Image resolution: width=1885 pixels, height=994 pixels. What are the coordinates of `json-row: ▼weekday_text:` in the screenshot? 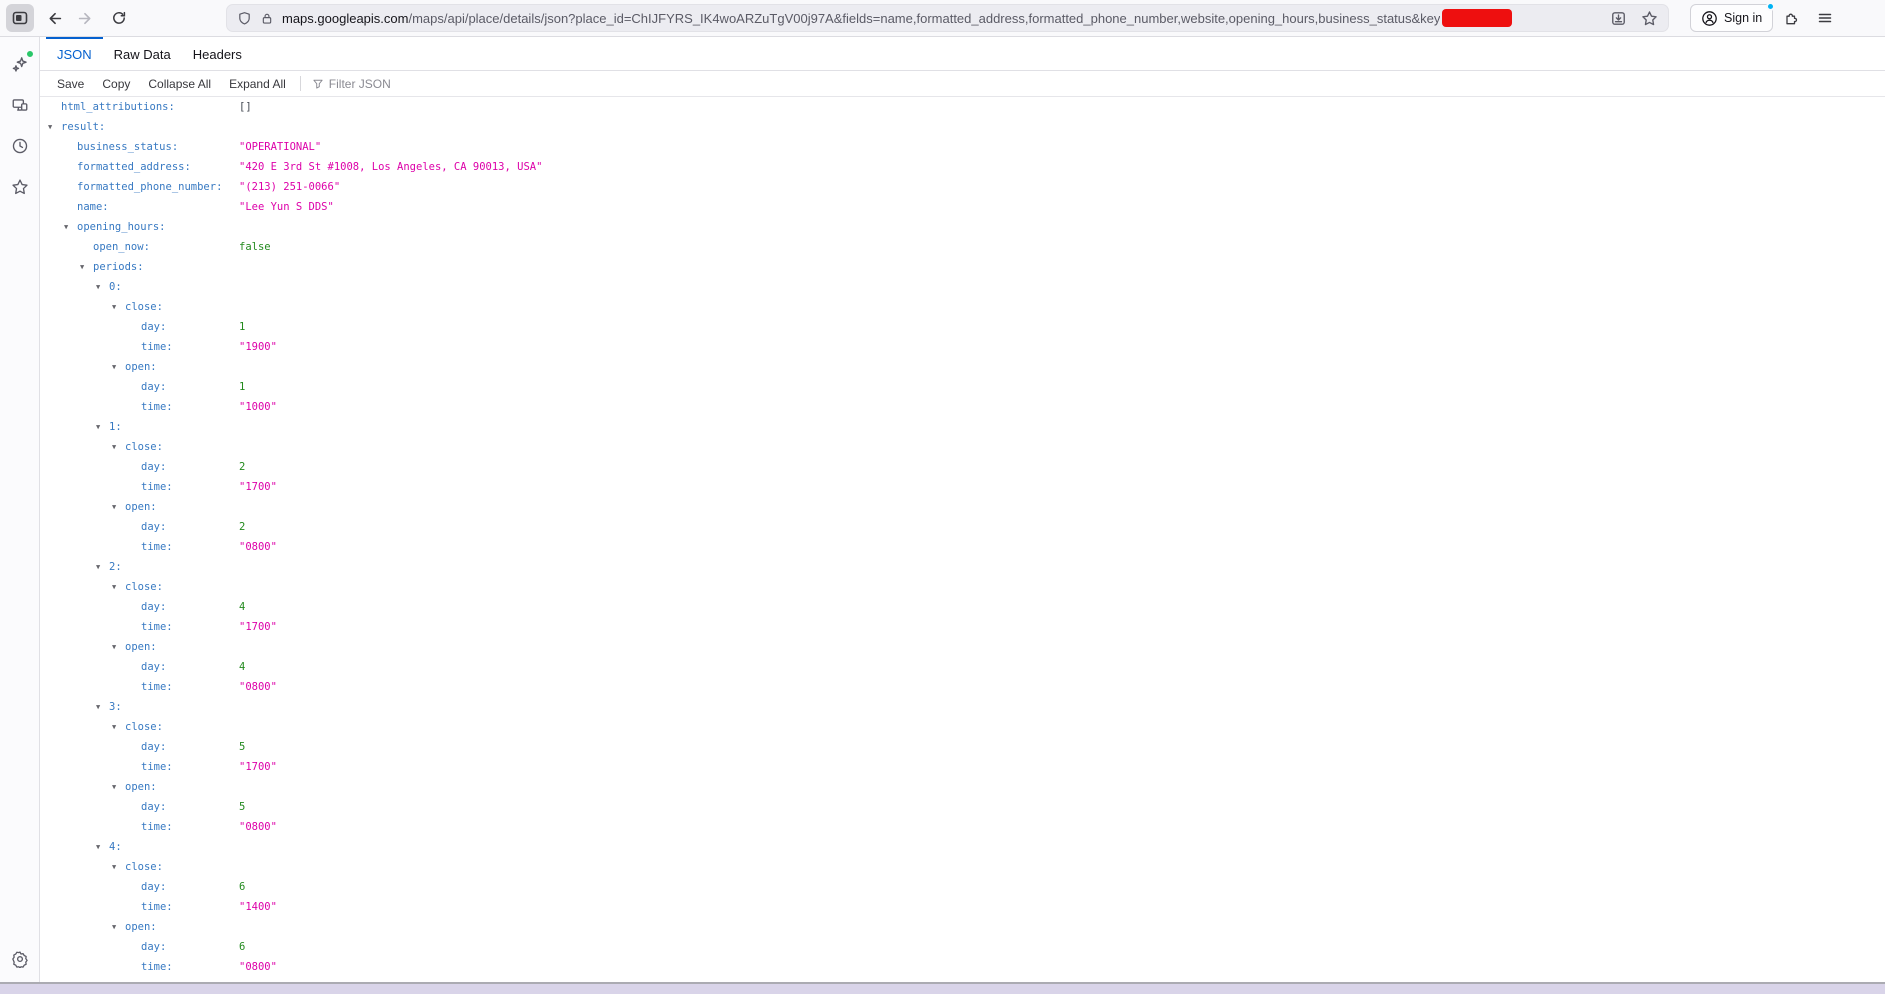 It's located at (962, 979).